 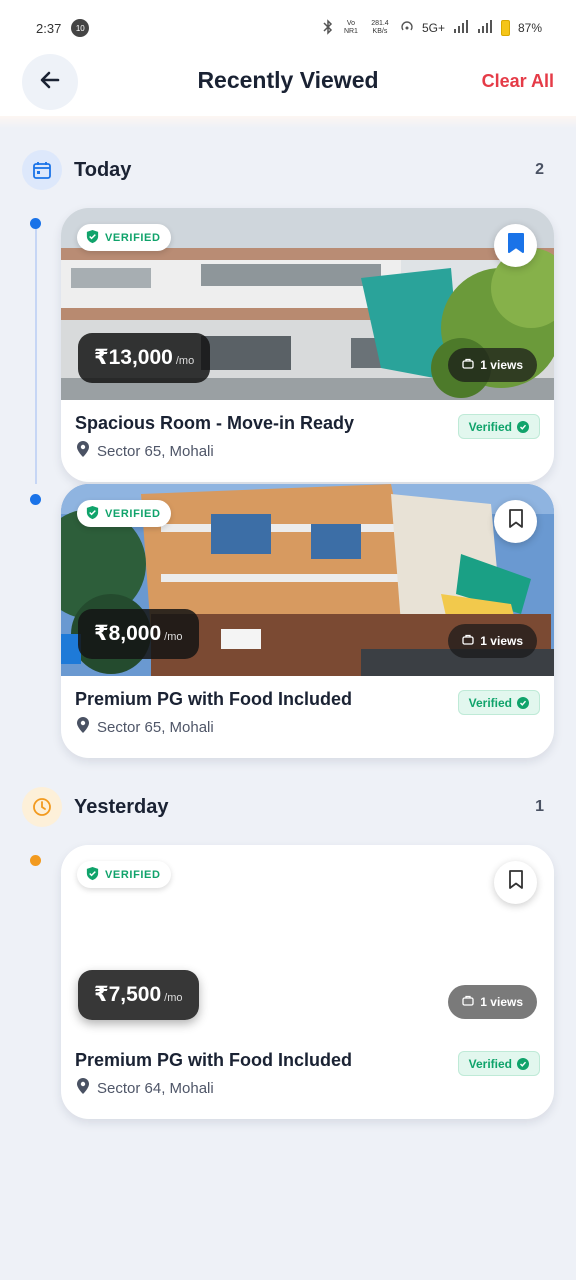 I want to click on price-amount: ₹7,500, so click(x=128, y=994).